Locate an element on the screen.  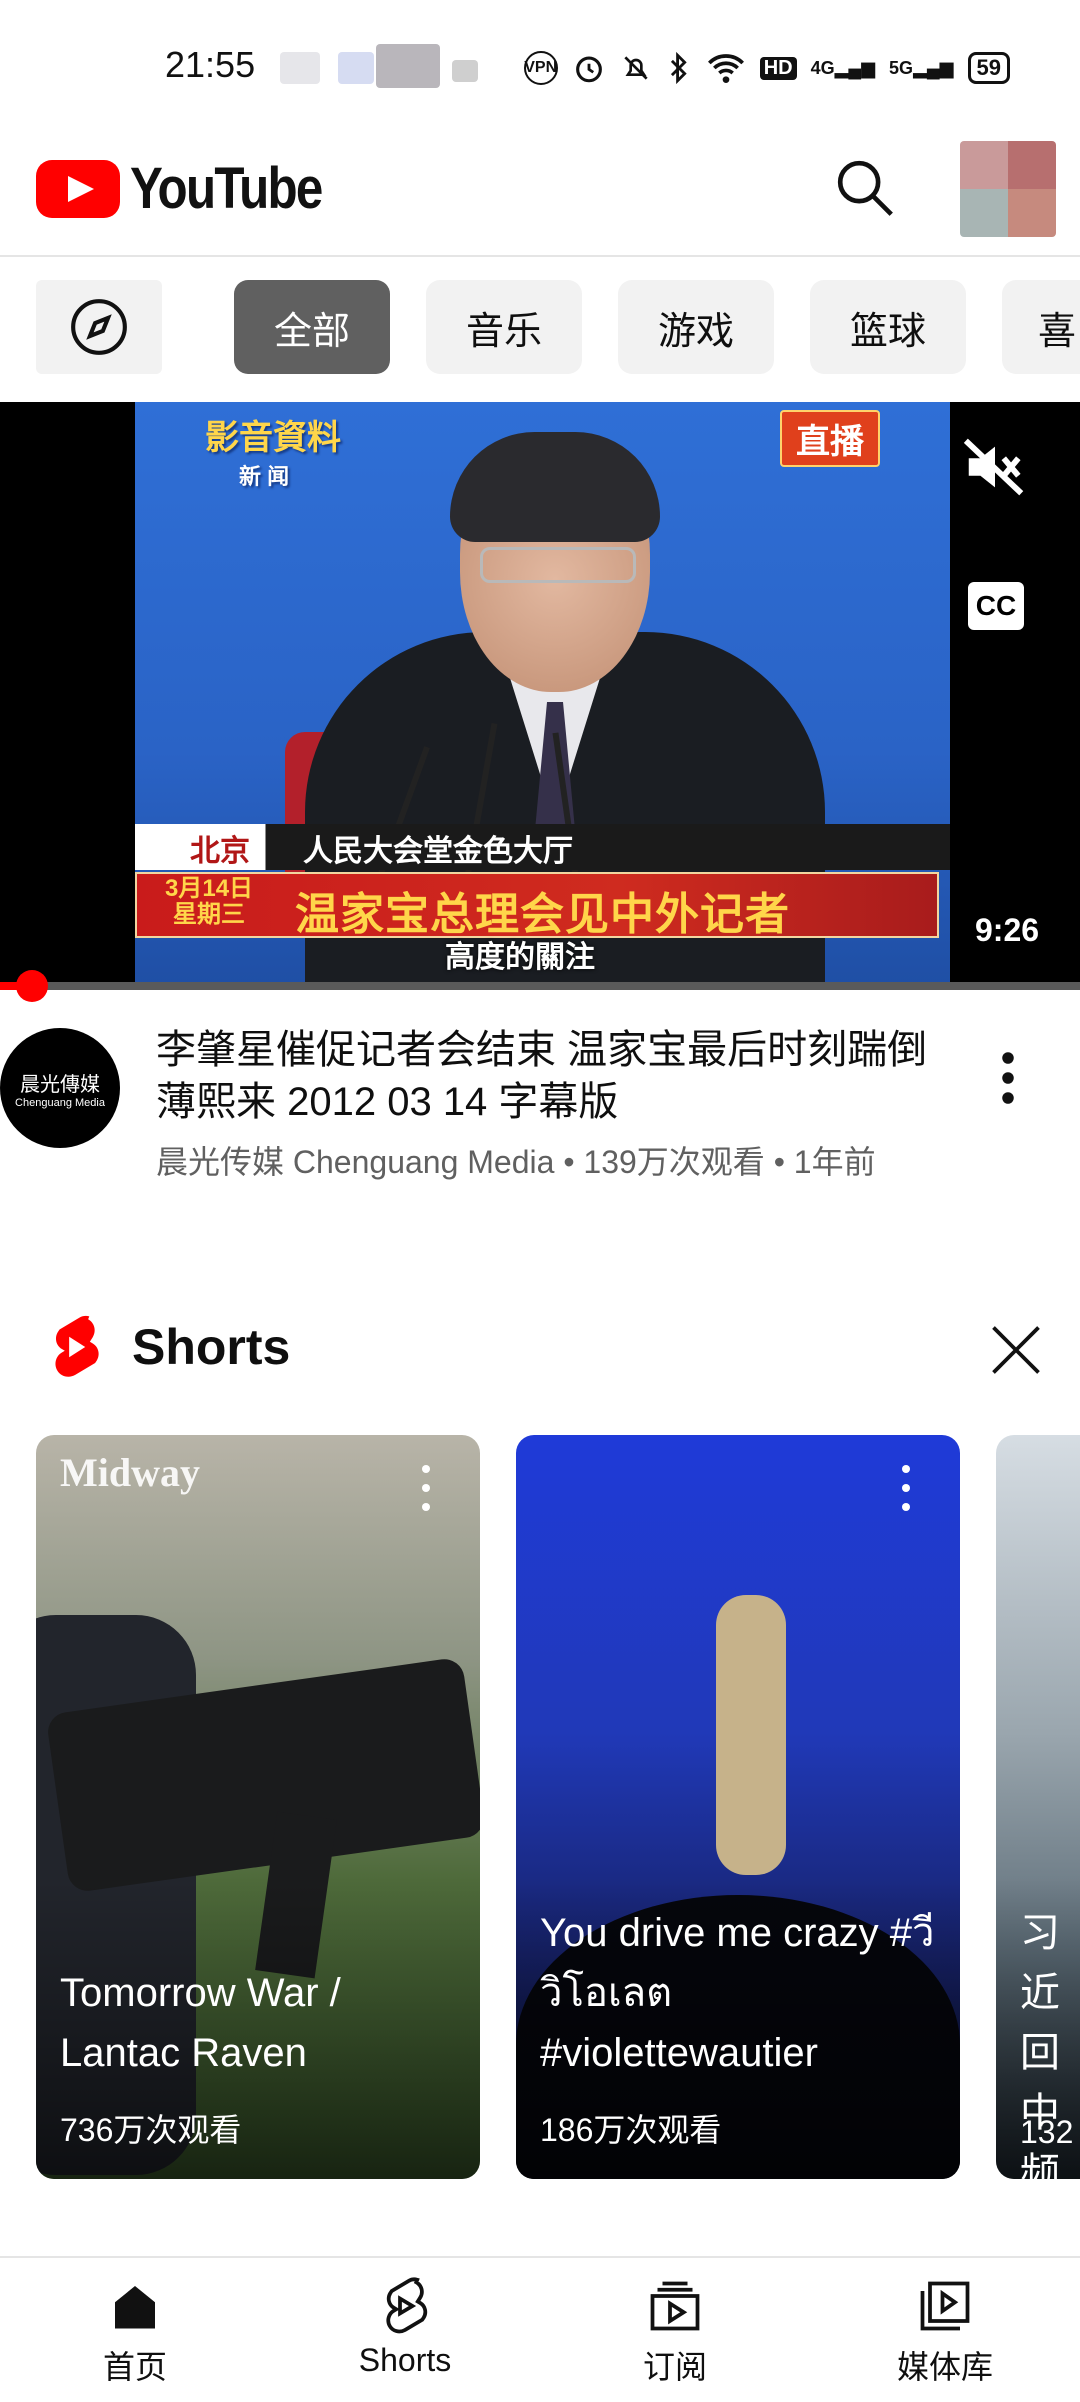
nav-shorts: Shorts is located at coordinates (405, 2336).